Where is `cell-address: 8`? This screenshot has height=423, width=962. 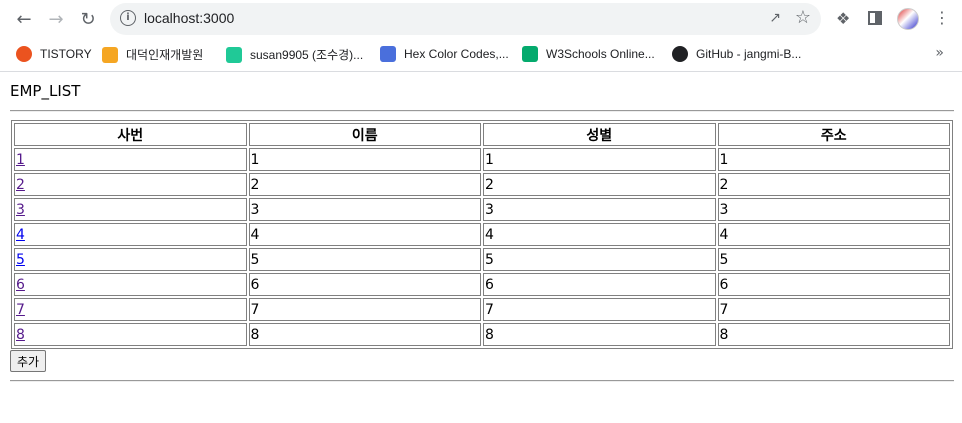 cell-address: 8 is located at coordinates (833, 334).